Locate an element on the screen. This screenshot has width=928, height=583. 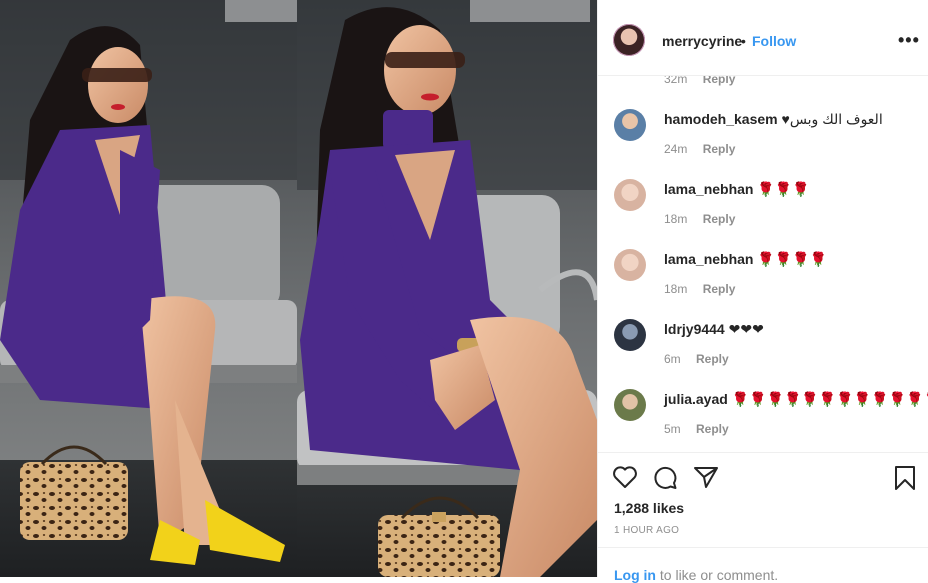
comment-text: lama_nebhan 🌹🌹🌹 is located at coordinates (737, 189).